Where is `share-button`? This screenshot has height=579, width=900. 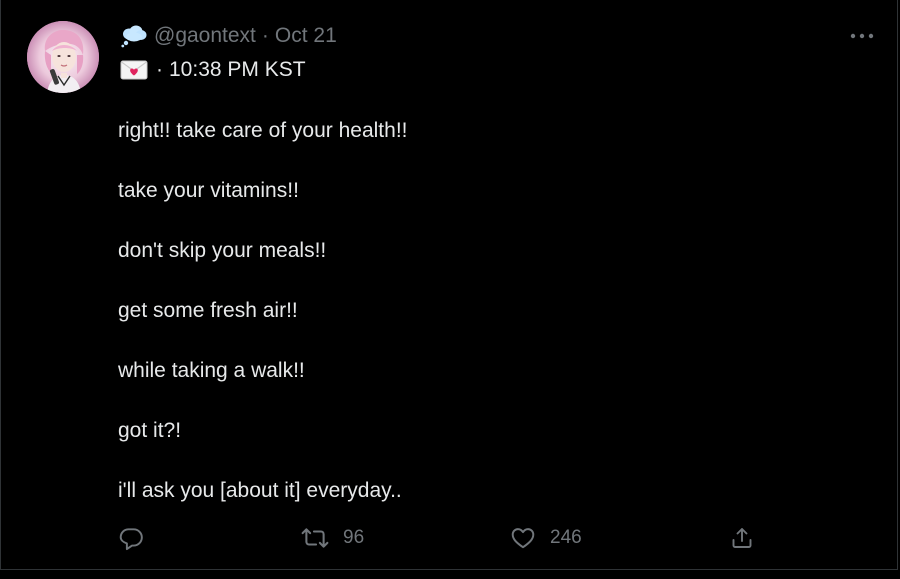
share-button is located at coordinates (742, 538).